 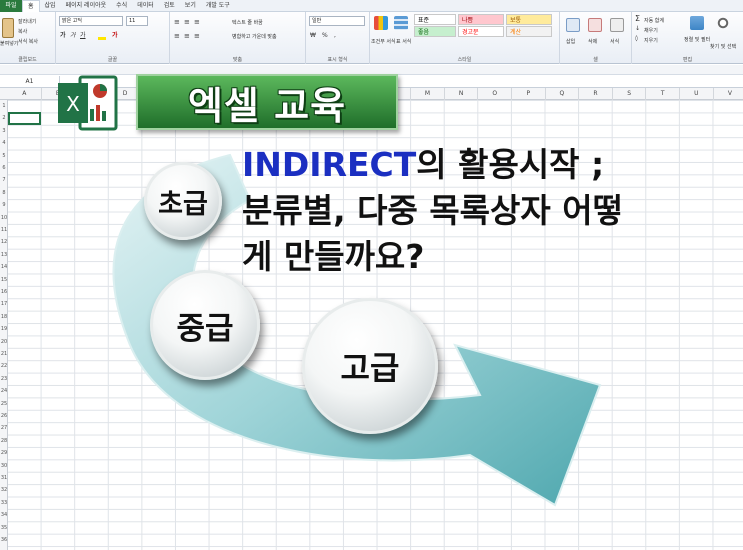 I want to click on title-banner: 엑셀 교육, so click(x=267, y=102).